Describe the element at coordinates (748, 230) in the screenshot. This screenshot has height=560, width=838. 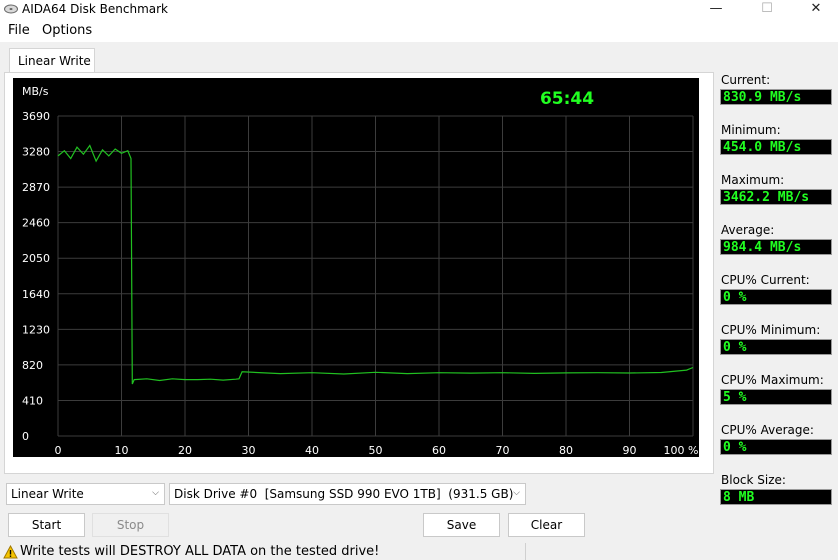
I see `stat-label: Average:` at that location.